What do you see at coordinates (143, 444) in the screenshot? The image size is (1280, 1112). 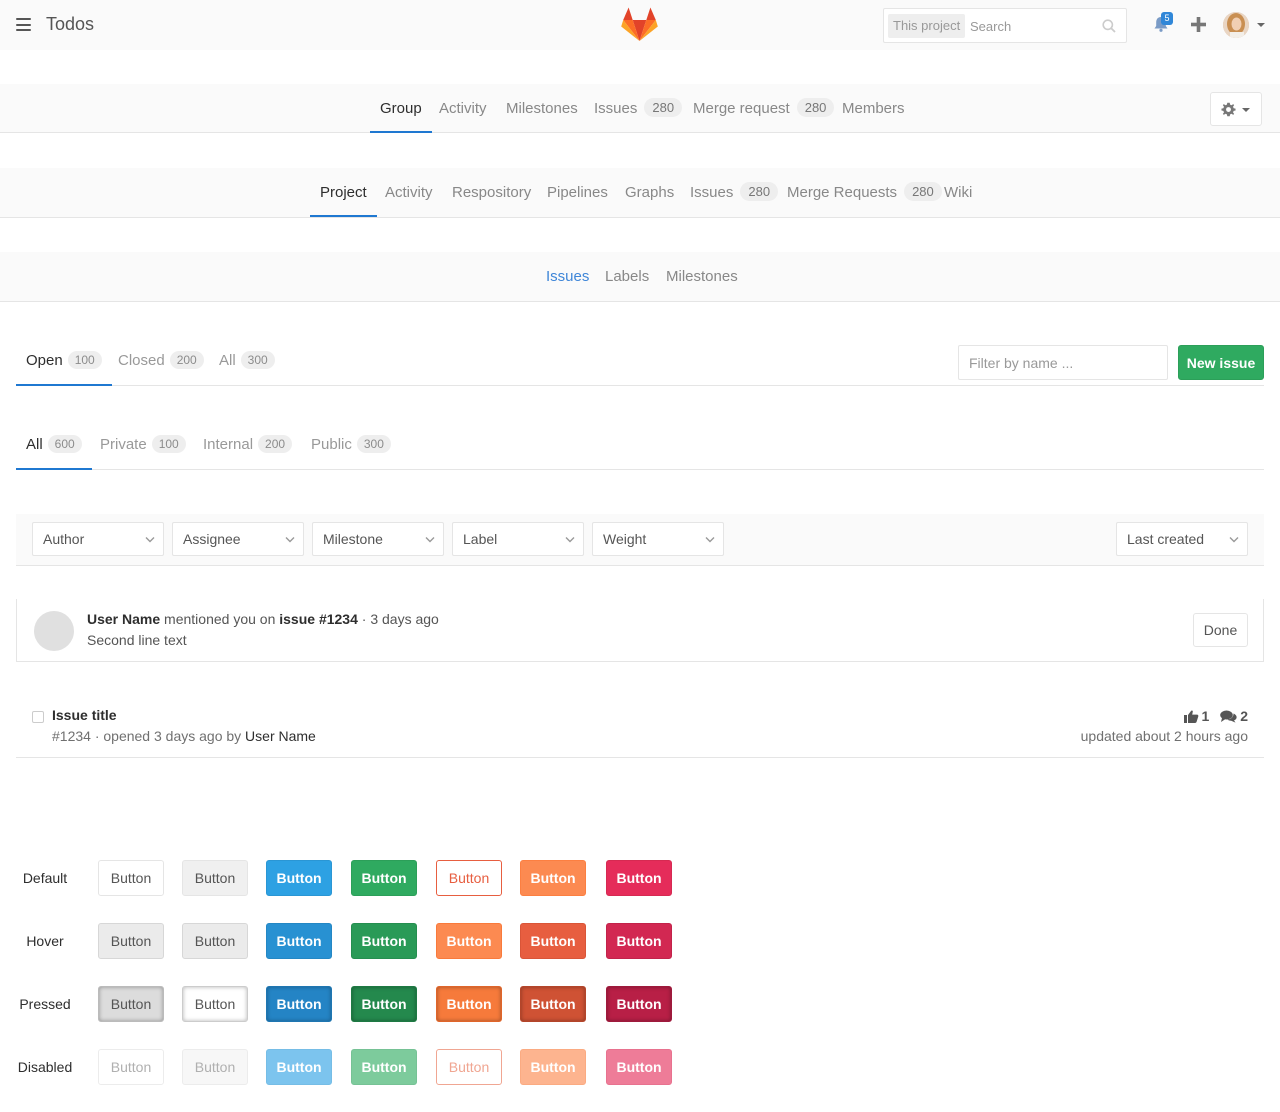 I see `tab-private: Private 100` at bounding box center [143, 444].